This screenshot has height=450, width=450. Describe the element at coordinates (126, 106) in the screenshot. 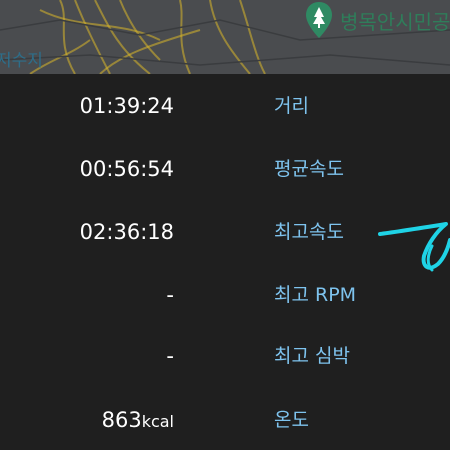

I see `stat-value: 01:39:24` at that location.